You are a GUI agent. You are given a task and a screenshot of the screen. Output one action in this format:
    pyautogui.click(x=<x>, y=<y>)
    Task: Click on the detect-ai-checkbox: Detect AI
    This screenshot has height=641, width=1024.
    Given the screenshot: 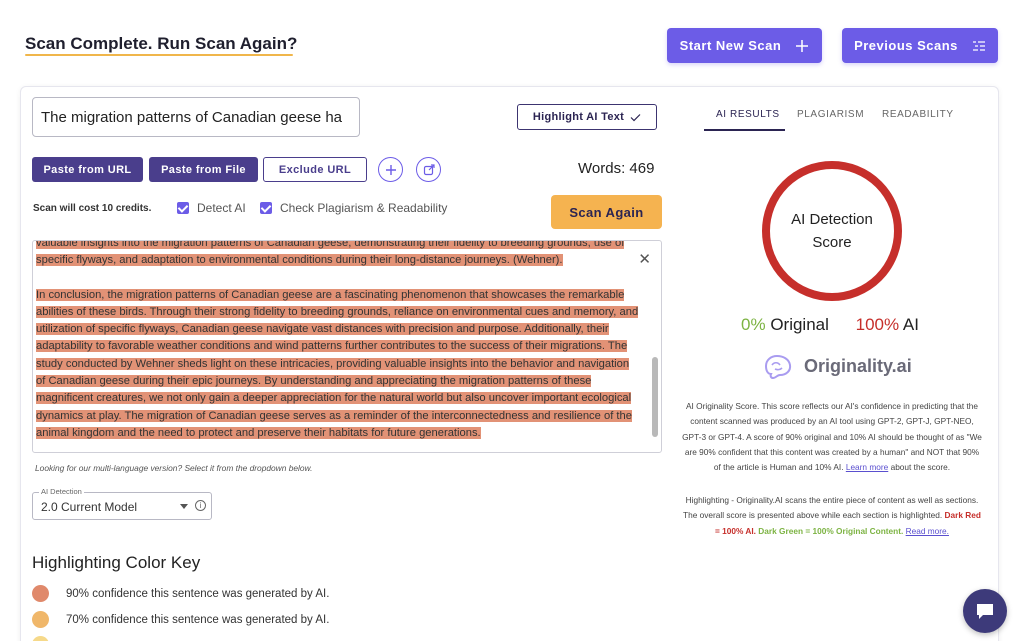 What is the action you would take?
    pyautogui.click(x=211, y=208)
    